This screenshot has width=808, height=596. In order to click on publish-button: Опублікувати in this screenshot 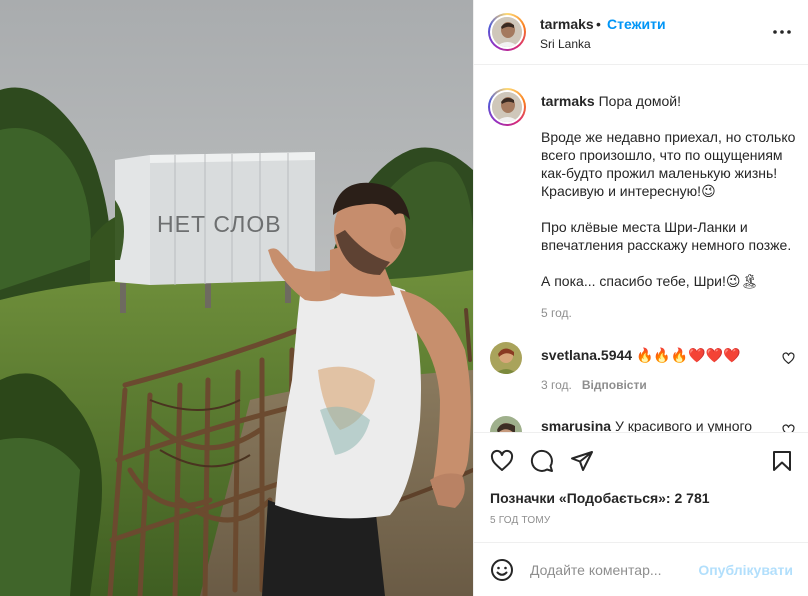, I will do `click(745, 570)`.